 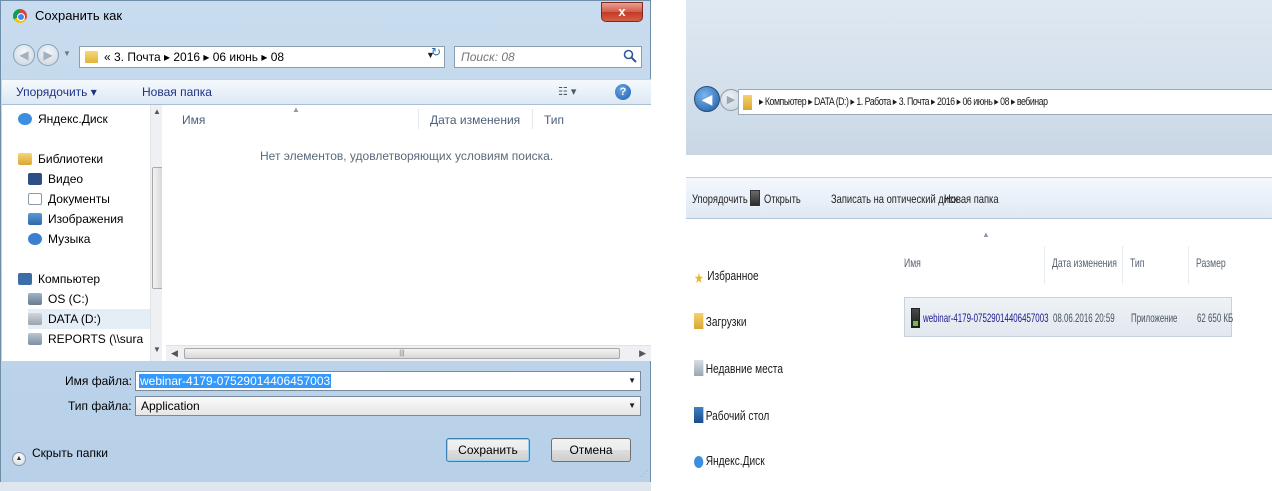 I want to click on forward-button: ▶, so click(x=48, y=55).